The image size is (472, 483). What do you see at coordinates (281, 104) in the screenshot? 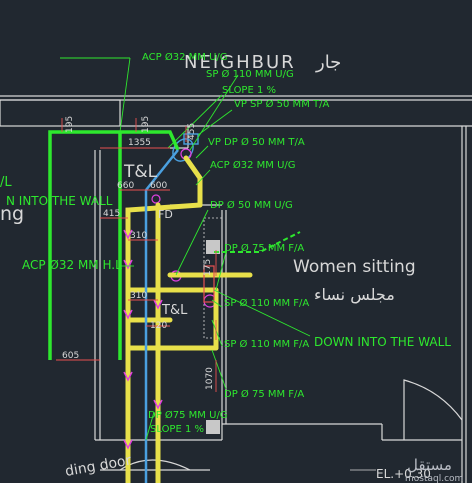
I see `label-vp-sp-50: VP SP Ø 50 MM T/A` at bounding box center [281, 104].